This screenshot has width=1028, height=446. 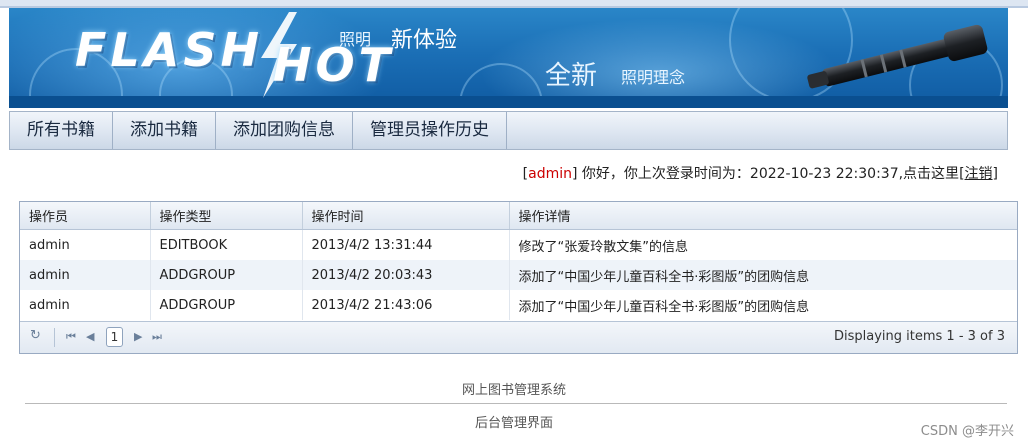 What do you see at coordinates (513, 390) in the screenshot?
I see `footer-system-name: 网上图书管理系统` at bounding box center [513, 390].